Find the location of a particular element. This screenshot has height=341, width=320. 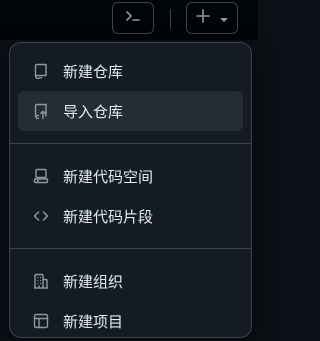

toolbar-divider is located at coordinates (170, 19).